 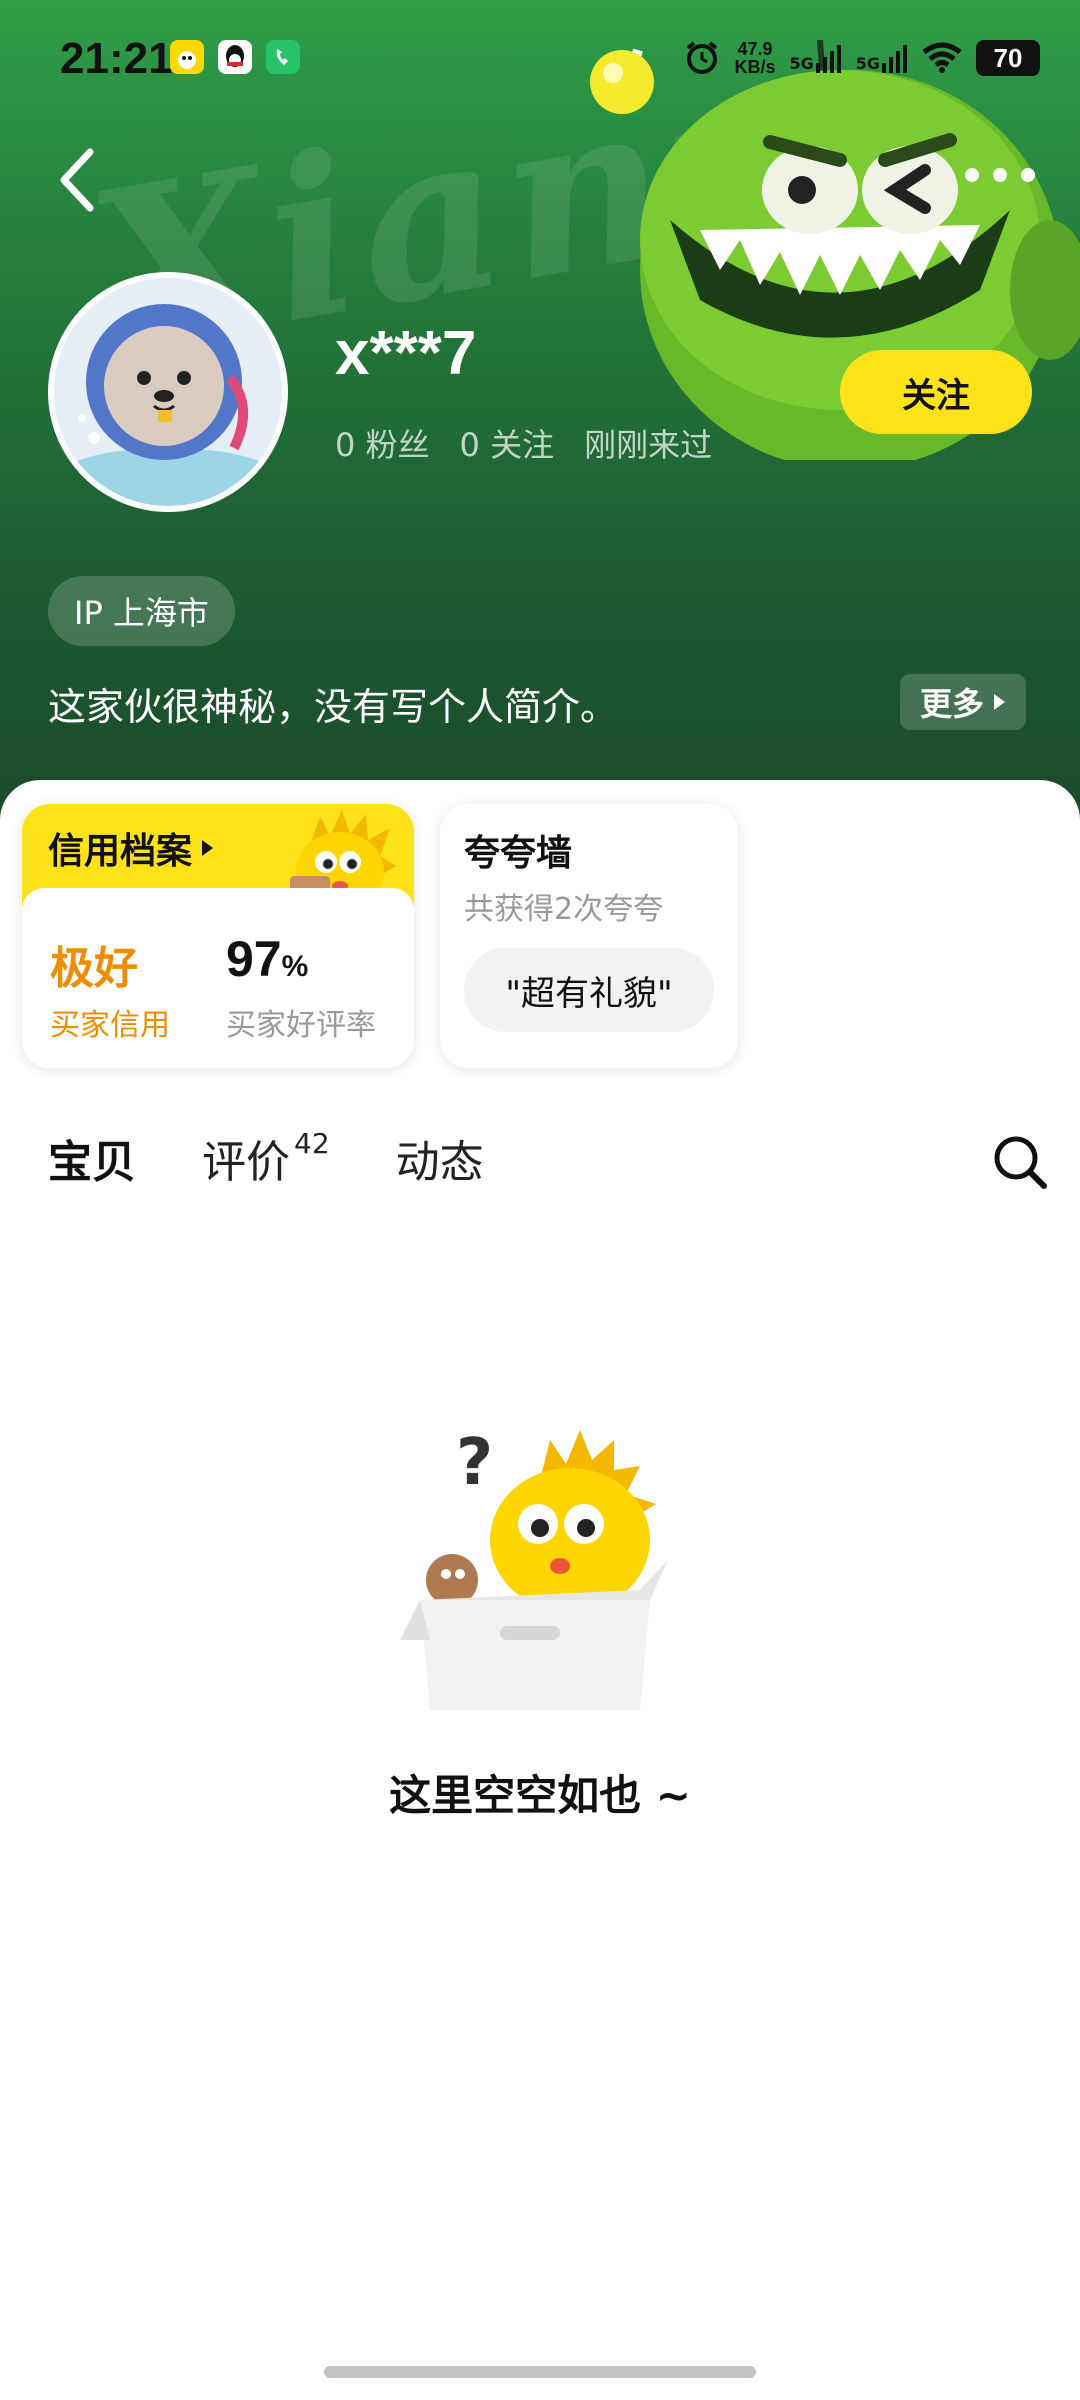 What do you see at coordinates (93, 1158) in the screenshot?
I see `tab-items: 宝贝` at bounding box center [93, 1158].